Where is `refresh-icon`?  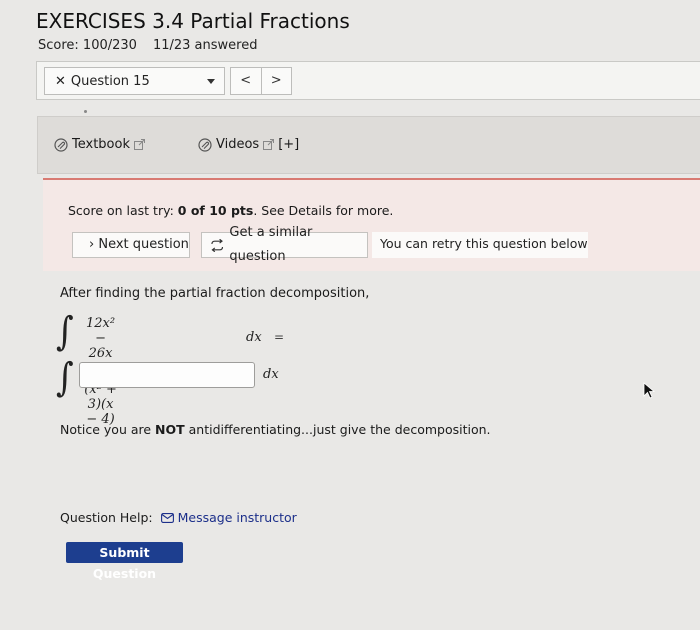
refresh-icon is located at coordinates (217, 245).